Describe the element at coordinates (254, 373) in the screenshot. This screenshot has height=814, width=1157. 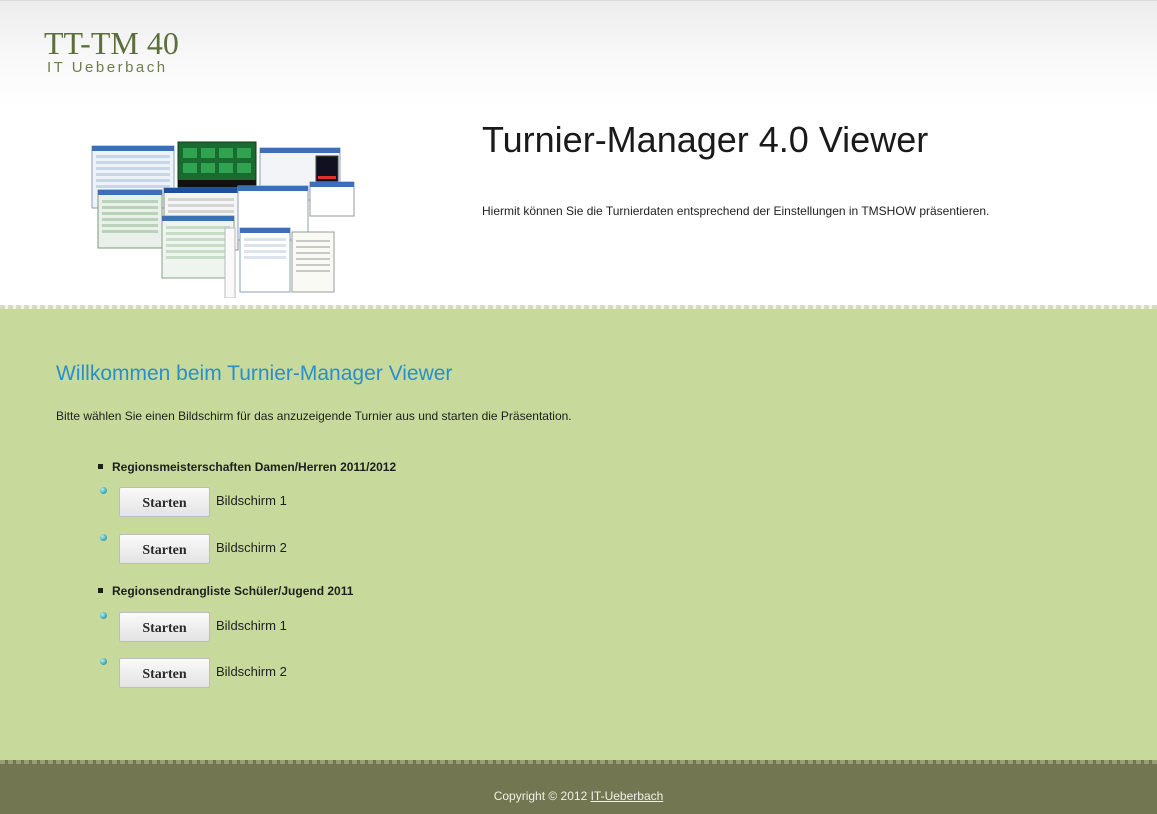
I see `welcome-heading: Willkommen beim Turnier-Manager Viewer` at that location.